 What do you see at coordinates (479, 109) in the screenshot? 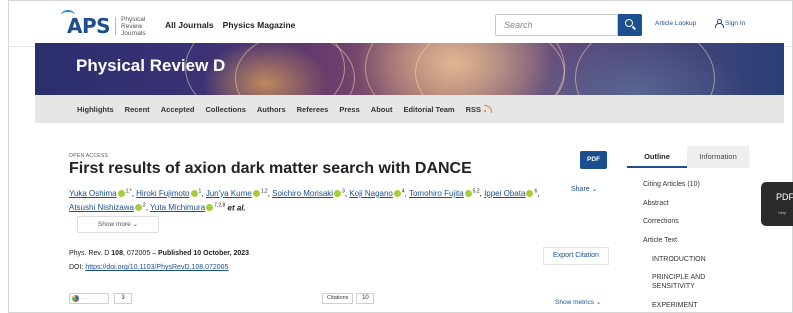
I see `subnav-rss: RSS` at bounding box center [479, 109].